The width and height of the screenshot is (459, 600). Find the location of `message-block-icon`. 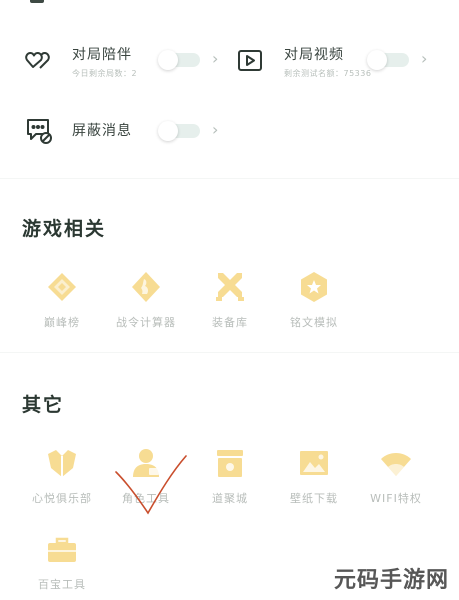

message-block-icon is located at coordinates (39, 131).